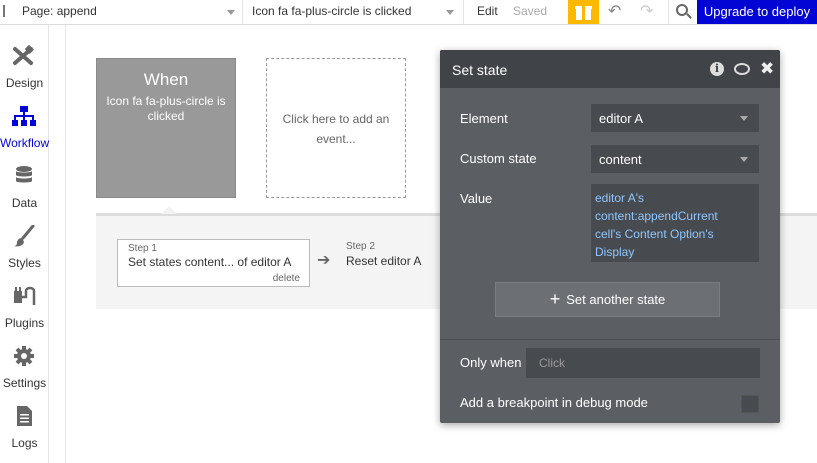 Image resolution: width=817 pixels, height=463 pixels. Describe the element at coordinates (332, 11) in the screenshot. I see `event-selector-label: Icon fa fa-plus-circle is clicked` at that location.